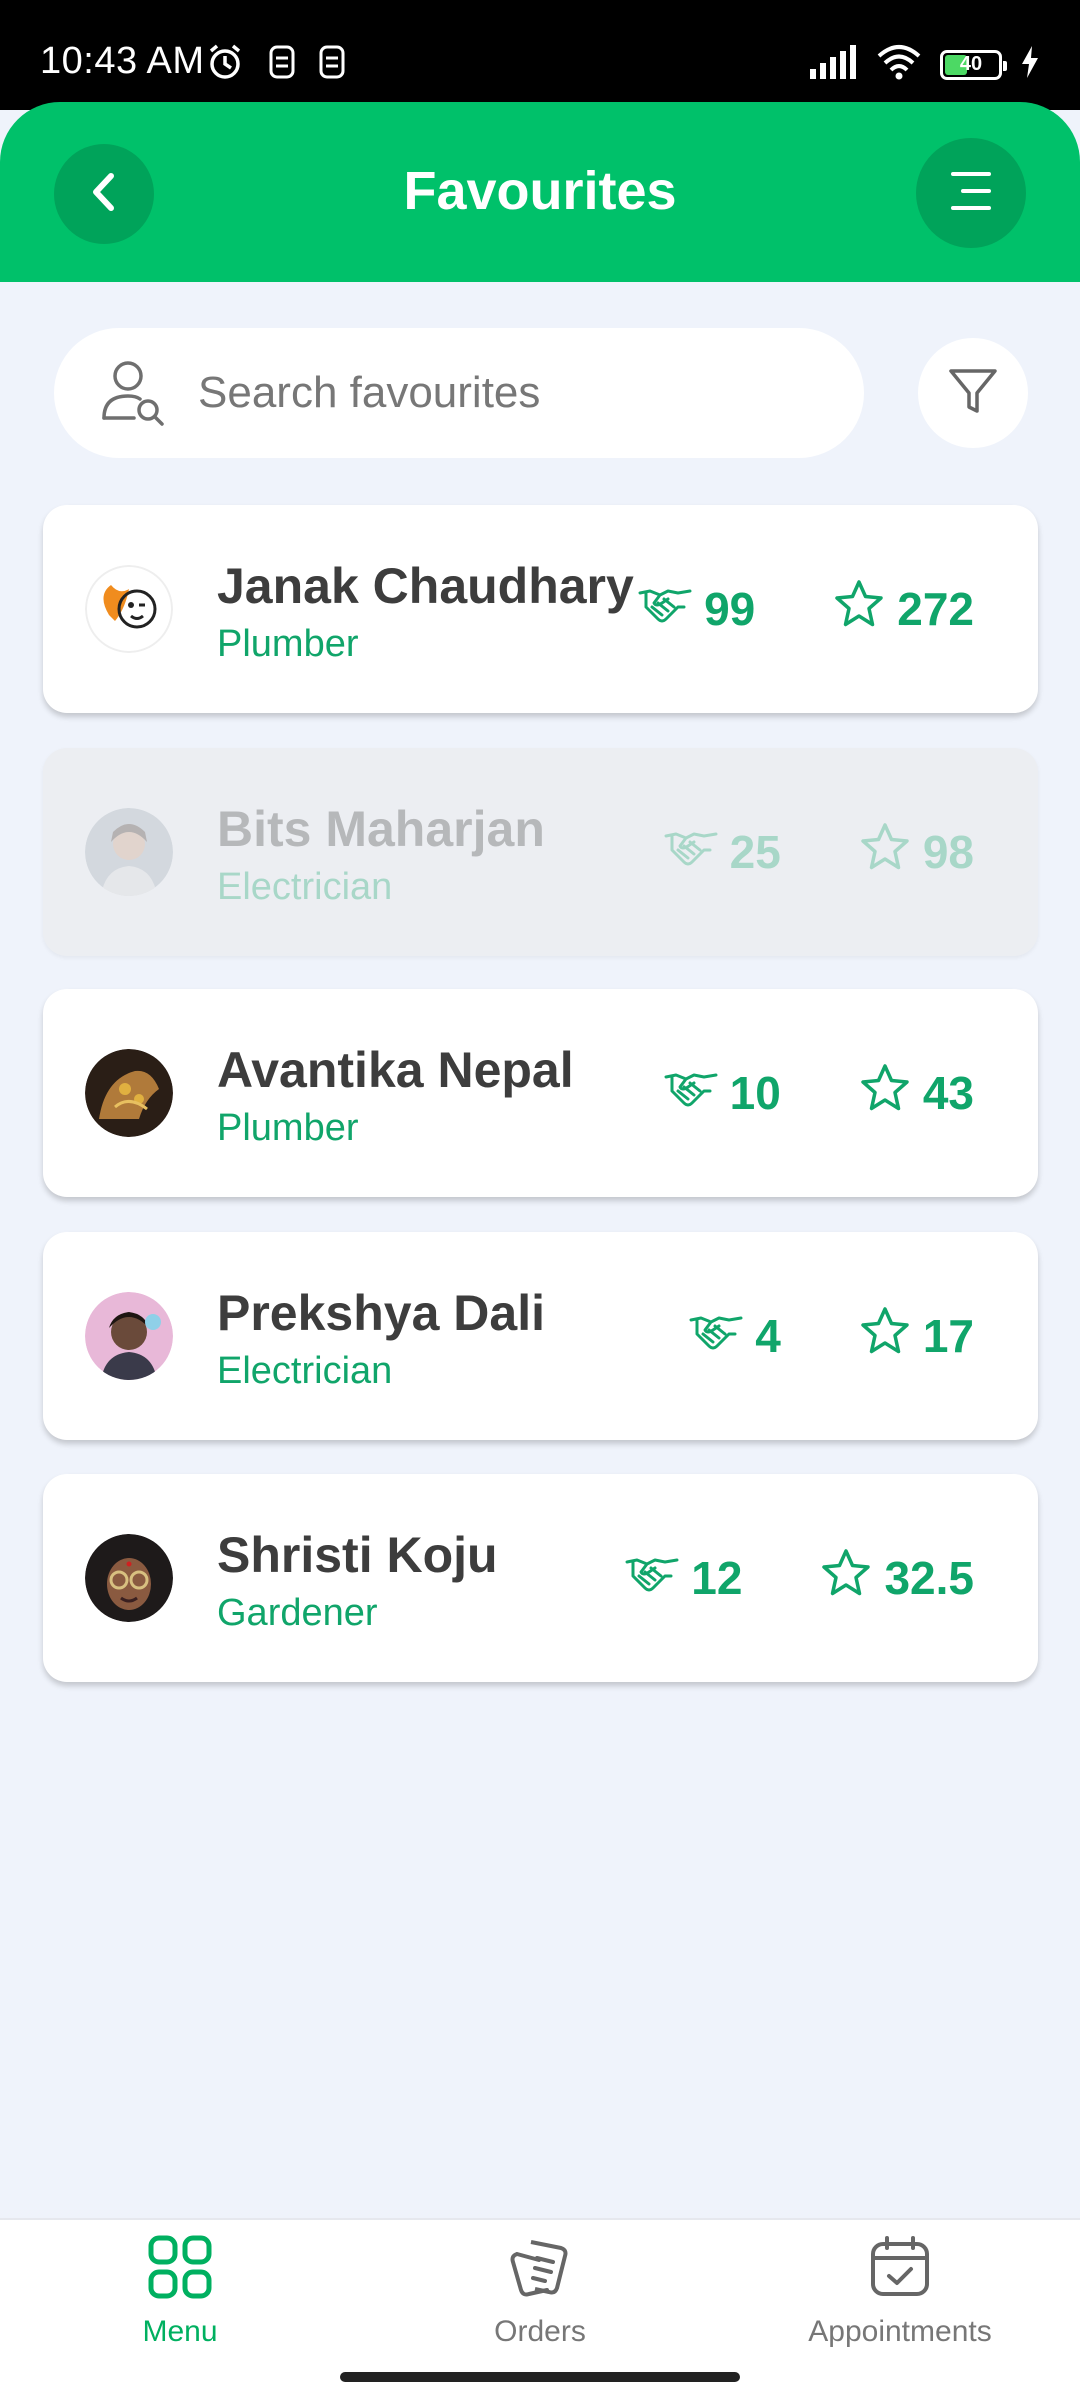  What do you see at coordinates (395, 1070) in the screenshot?
I see `worker-name: Avantika Nepal` at bounding box center [395, 1070].